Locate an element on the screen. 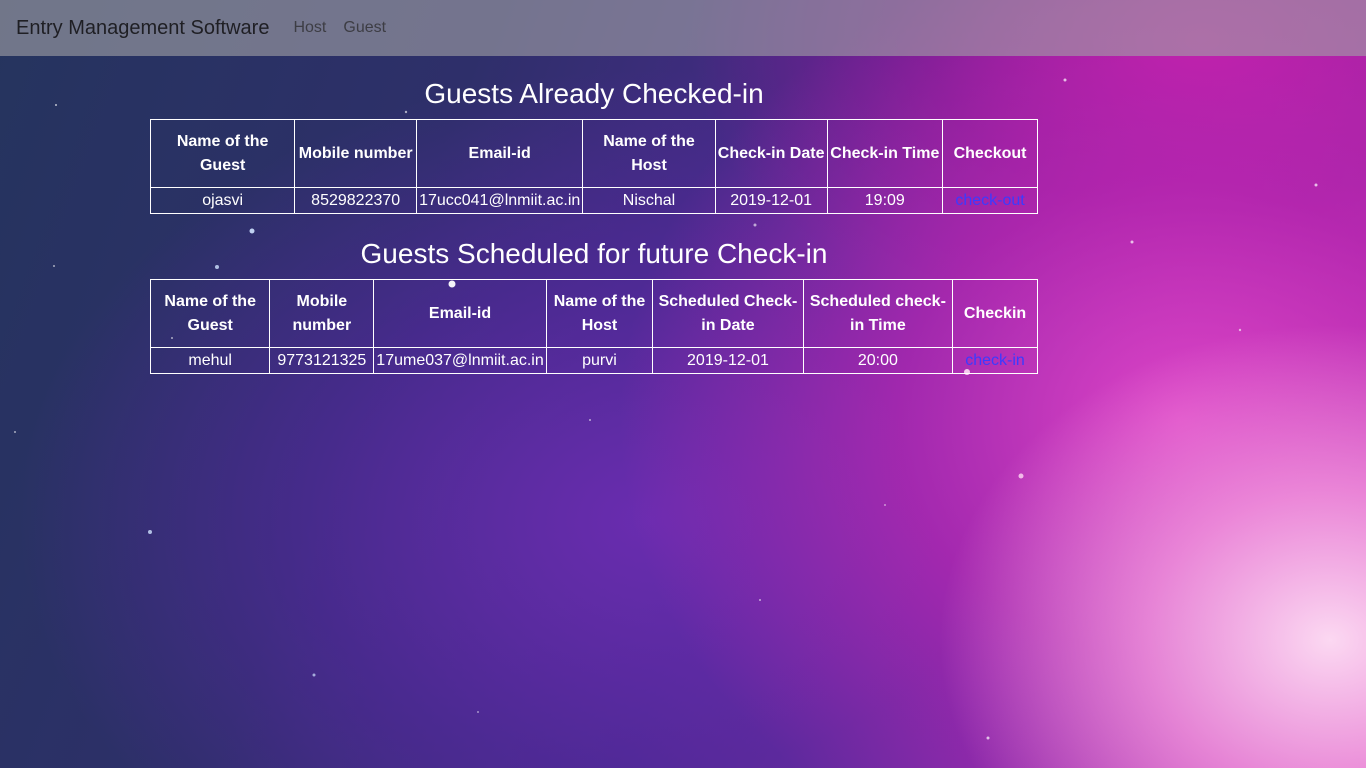  nav-link-host: Host is located at coordinates (309, 28).